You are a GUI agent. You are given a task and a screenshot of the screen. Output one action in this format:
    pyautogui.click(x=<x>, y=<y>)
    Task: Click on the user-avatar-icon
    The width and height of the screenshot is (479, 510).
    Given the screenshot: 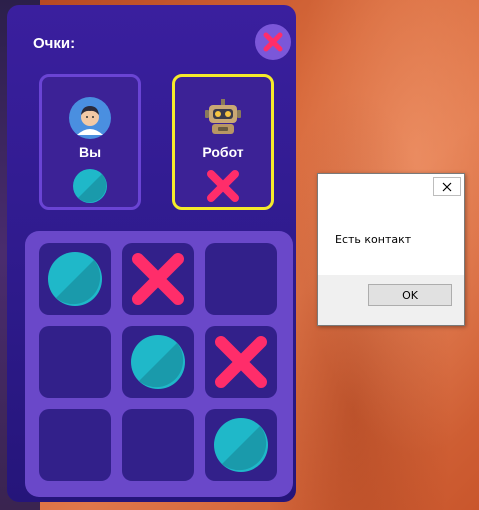 What is the action you would take?
    pyautogui.click(x=90, y=118)
    